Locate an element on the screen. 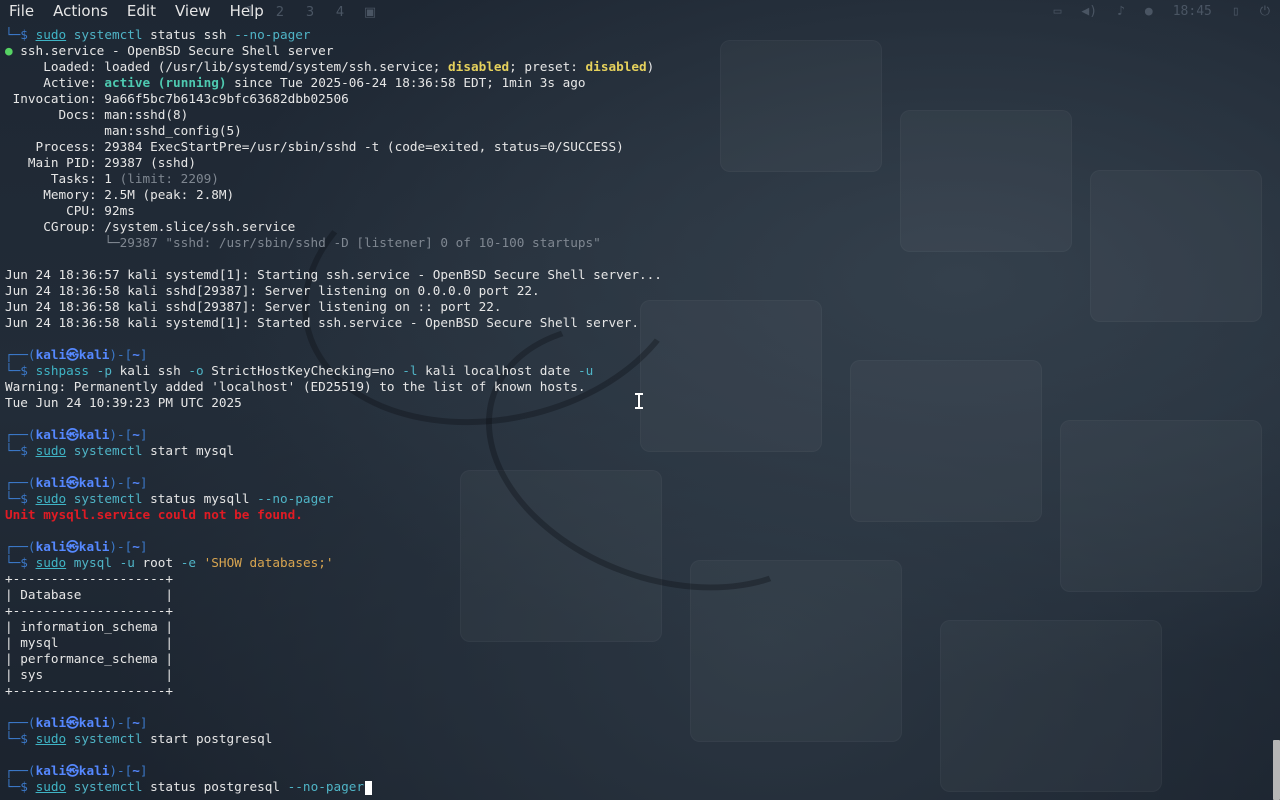  terminal-text: | sys | is located at coordinates (89, 674).